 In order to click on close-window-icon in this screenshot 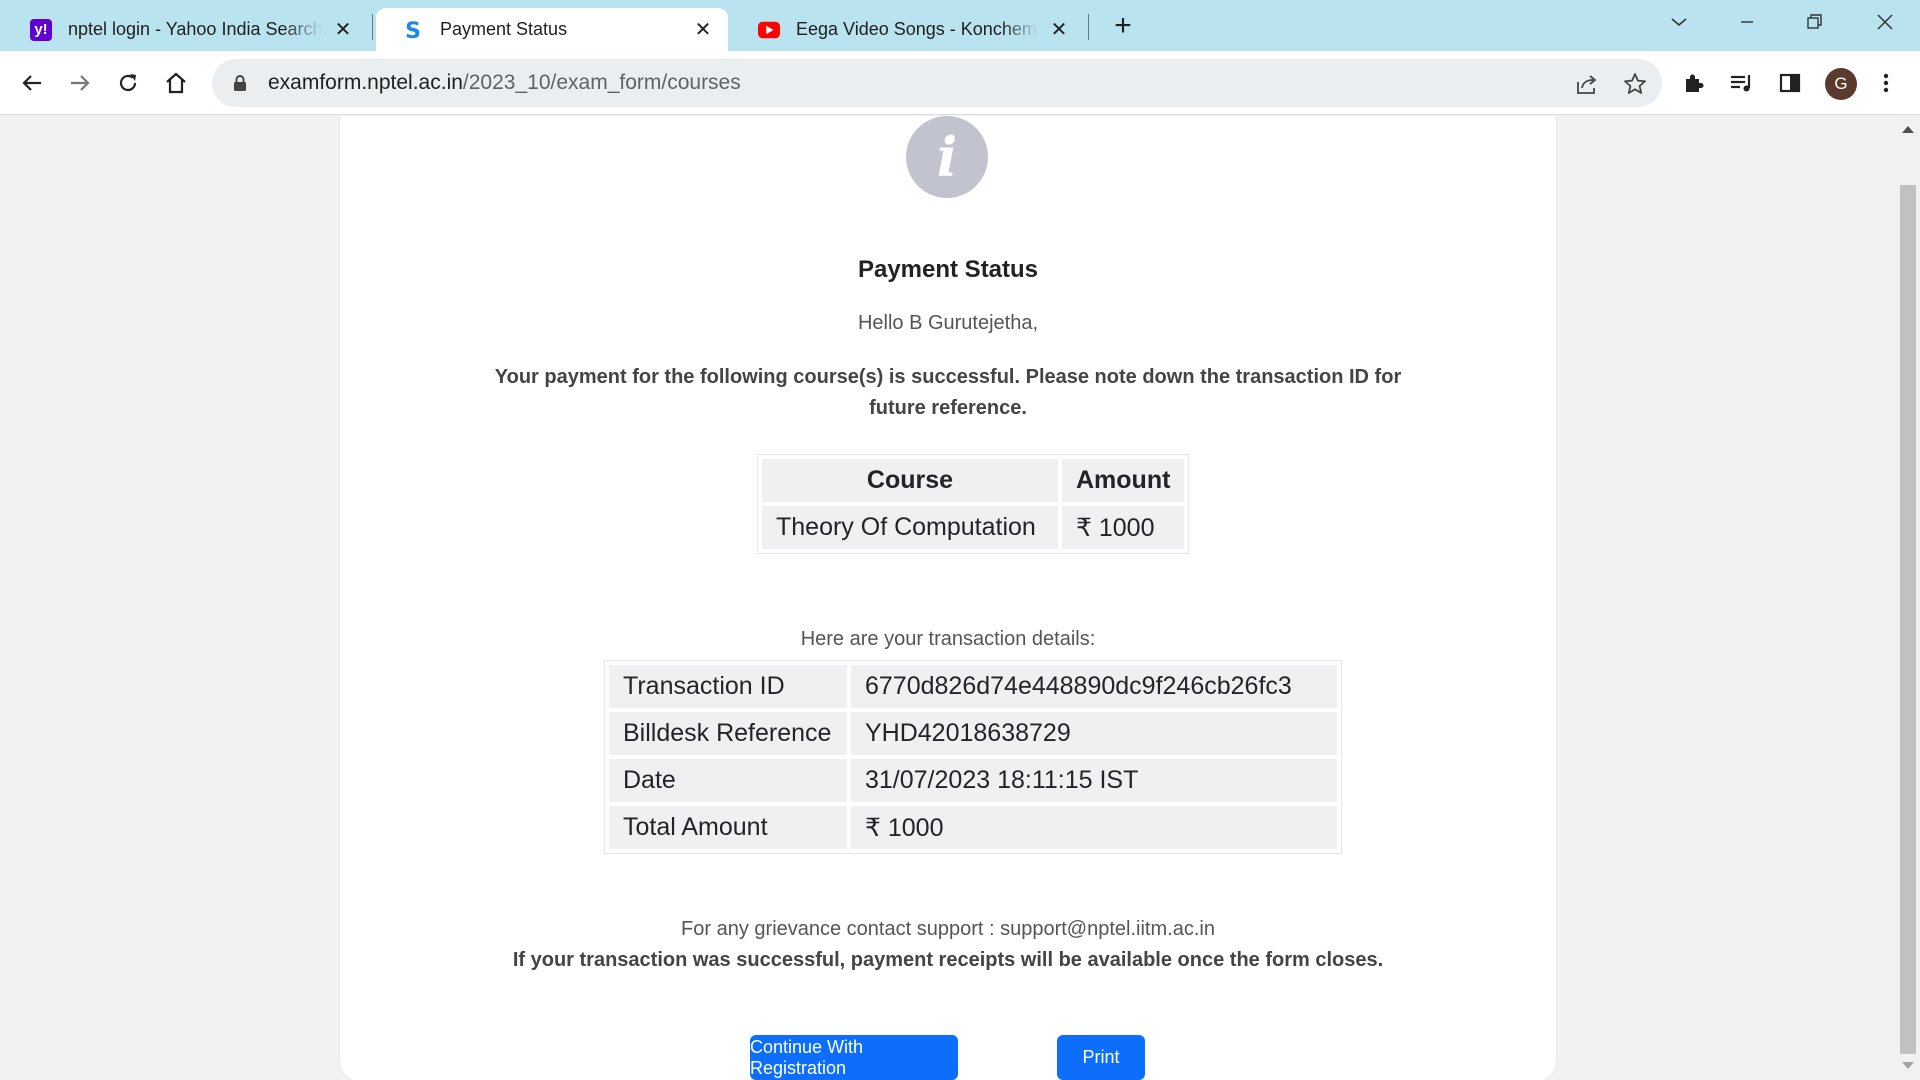, I will do `click(1885, 22)`.